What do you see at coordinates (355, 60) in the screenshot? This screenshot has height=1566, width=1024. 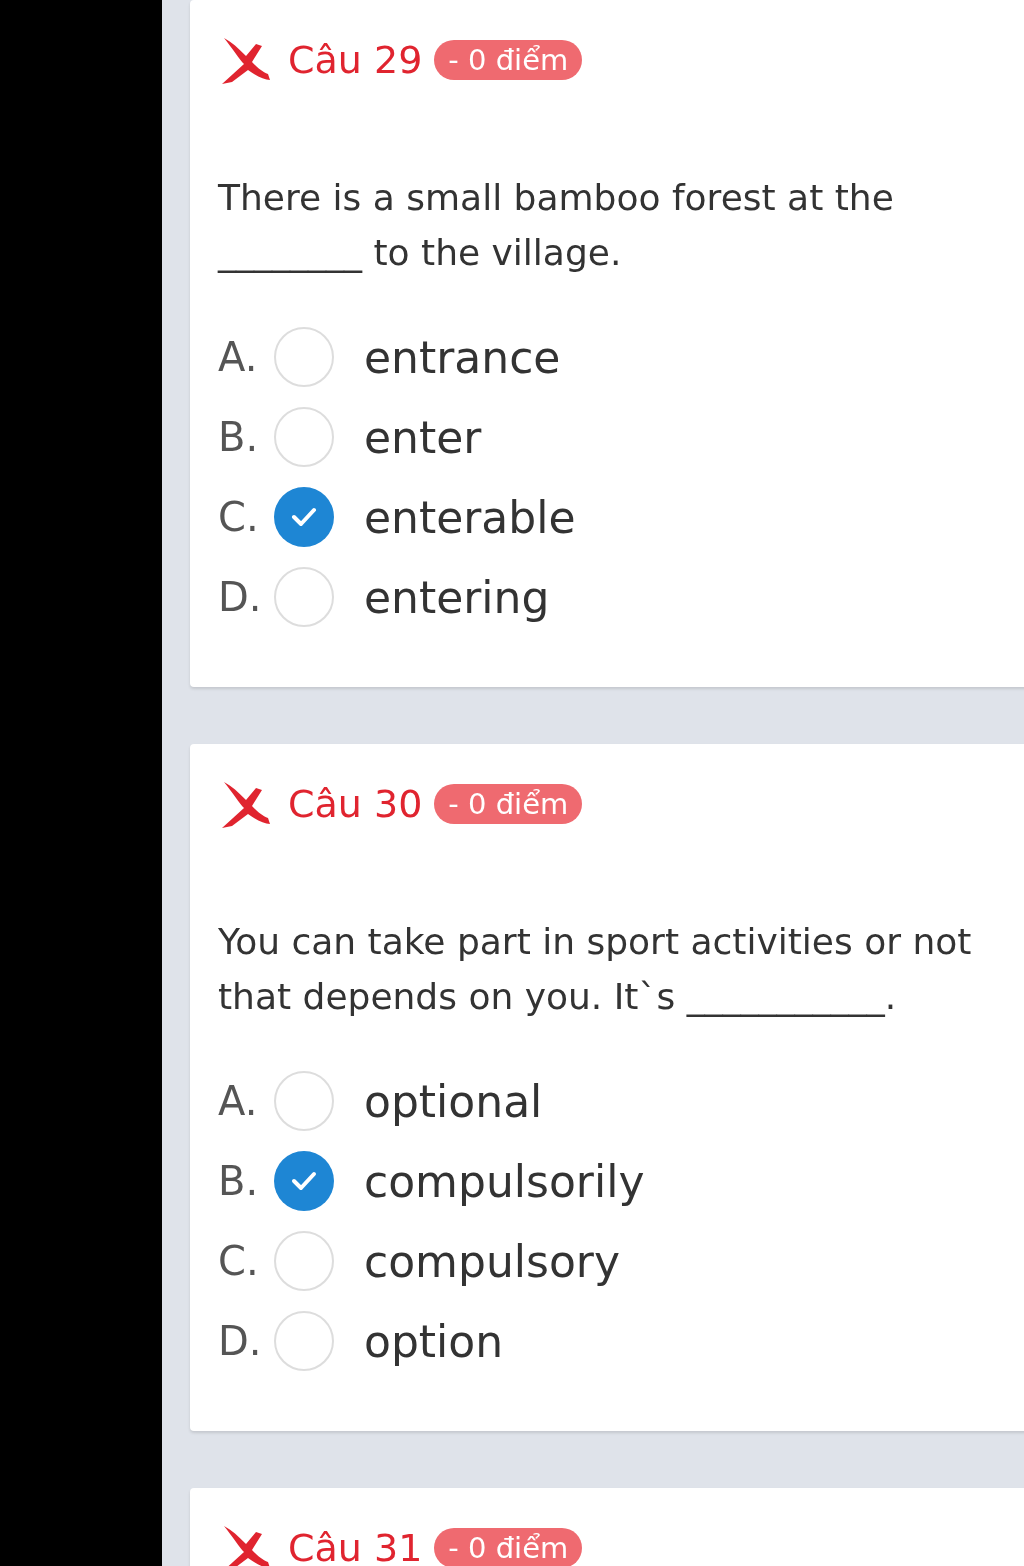 I see `question-number: Câu 29` at bounding box center [355, 60].